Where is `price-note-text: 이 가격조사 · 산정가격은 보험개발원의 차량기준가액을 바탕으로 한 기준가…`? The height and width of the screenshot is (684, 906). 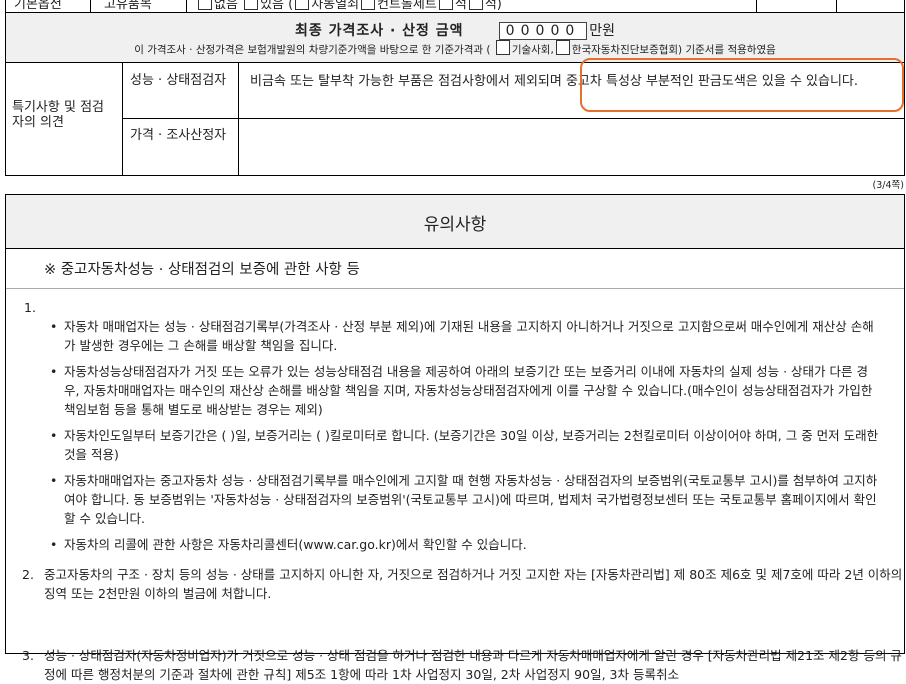
price-note-text: 이 가격조사 · 산정가격은 보험개발원의 차량기준가액을 바탕으로 한 기준가… is located at coordinates (312, 50).